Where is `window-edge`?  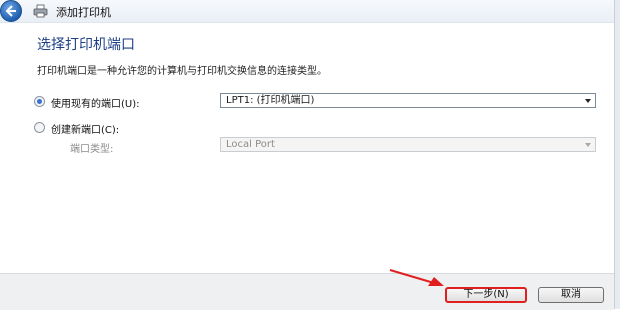
window-edge is located at coordinates (617, 154).